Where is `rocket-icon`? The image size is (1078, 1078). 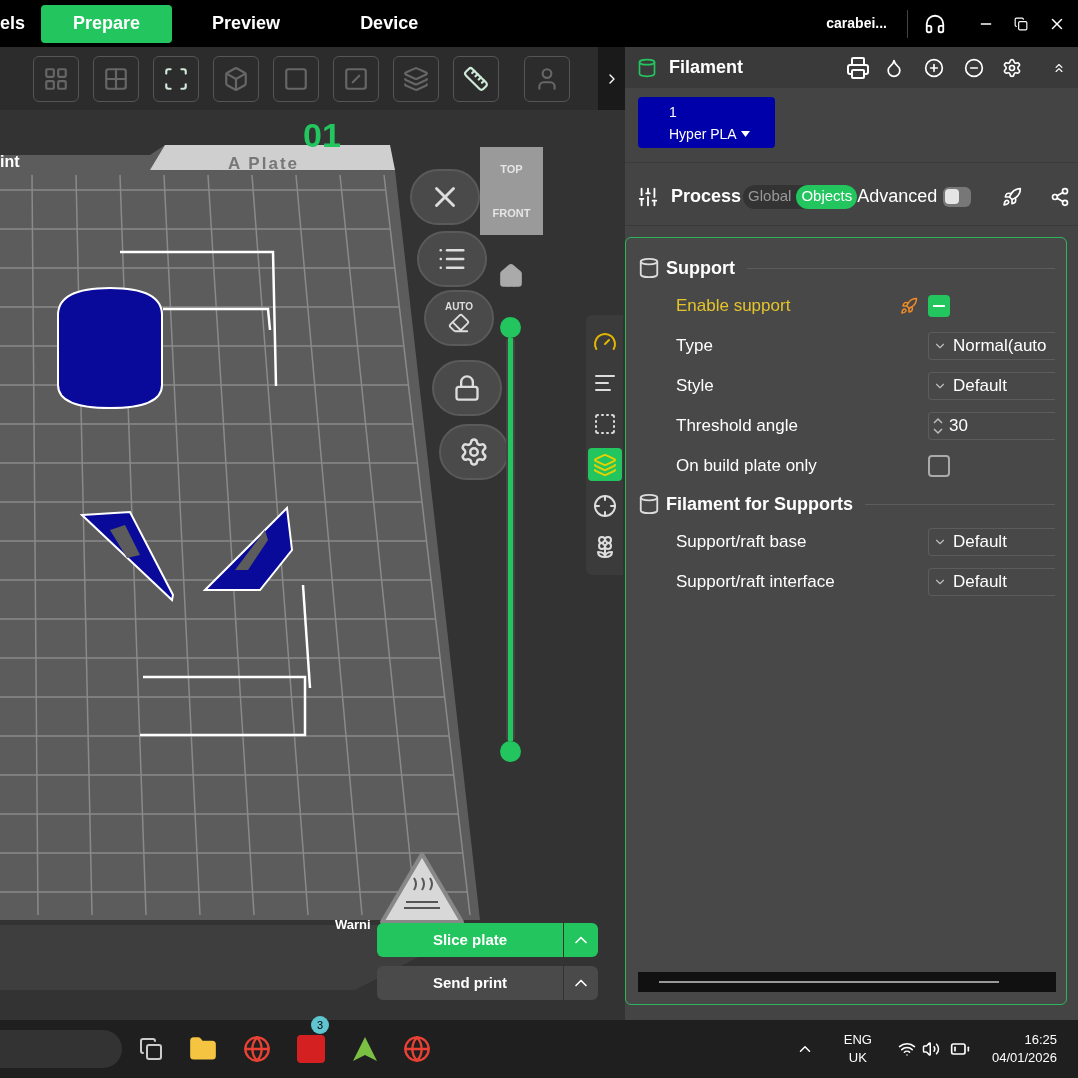
rocket-icon is located at coordinates (1012, 196).